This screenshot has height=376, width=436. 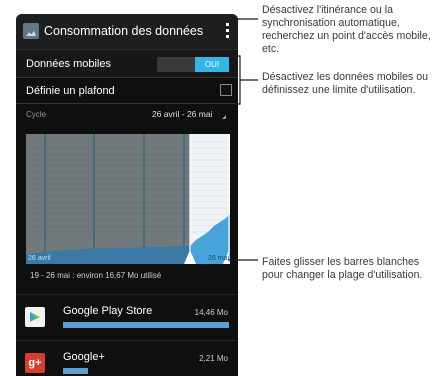 What do you see at coordinates (39, 258) in the screenshot?
I see `chart-start-label: 26 avril` at bounding box center [39, 258].